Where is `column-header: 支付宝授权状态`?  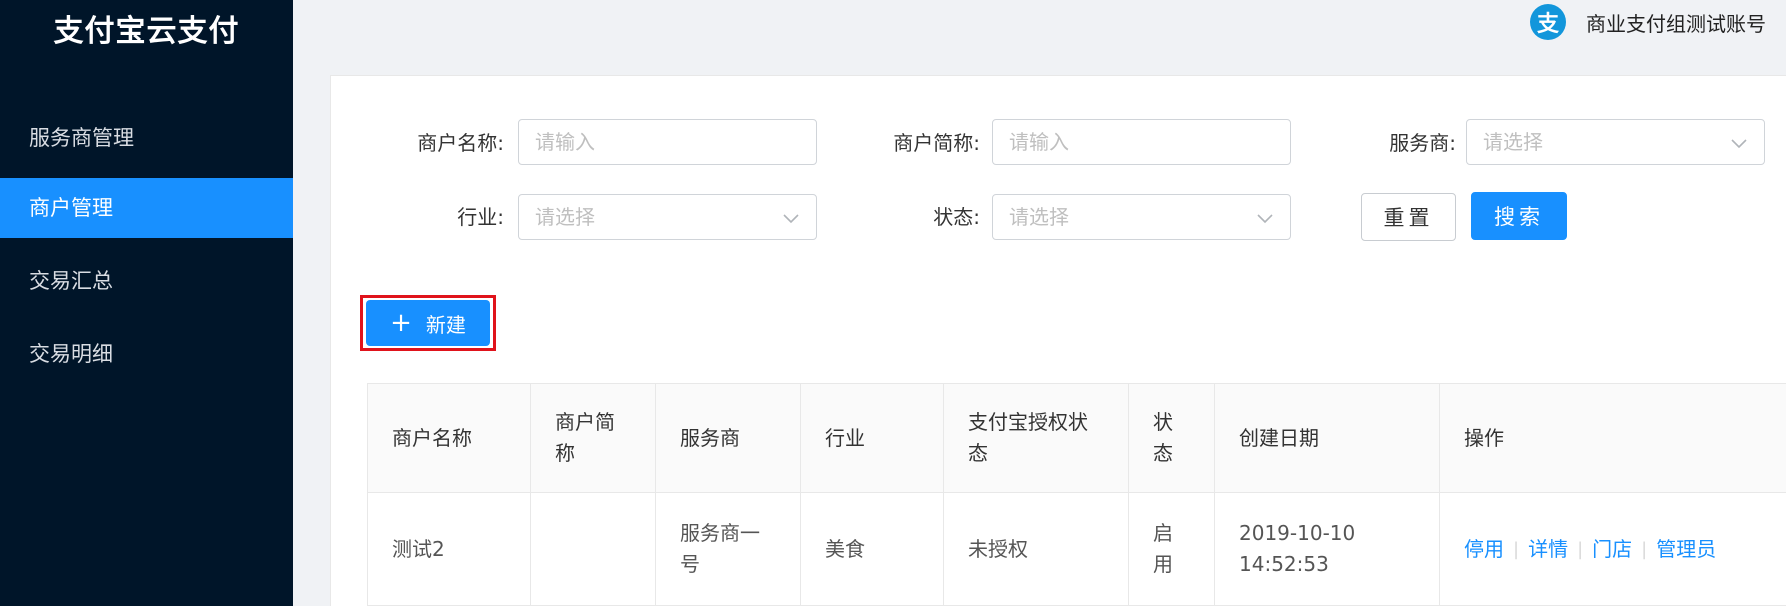
column-header: 支付宝授权状态 is located at coordinates (1036, 438).